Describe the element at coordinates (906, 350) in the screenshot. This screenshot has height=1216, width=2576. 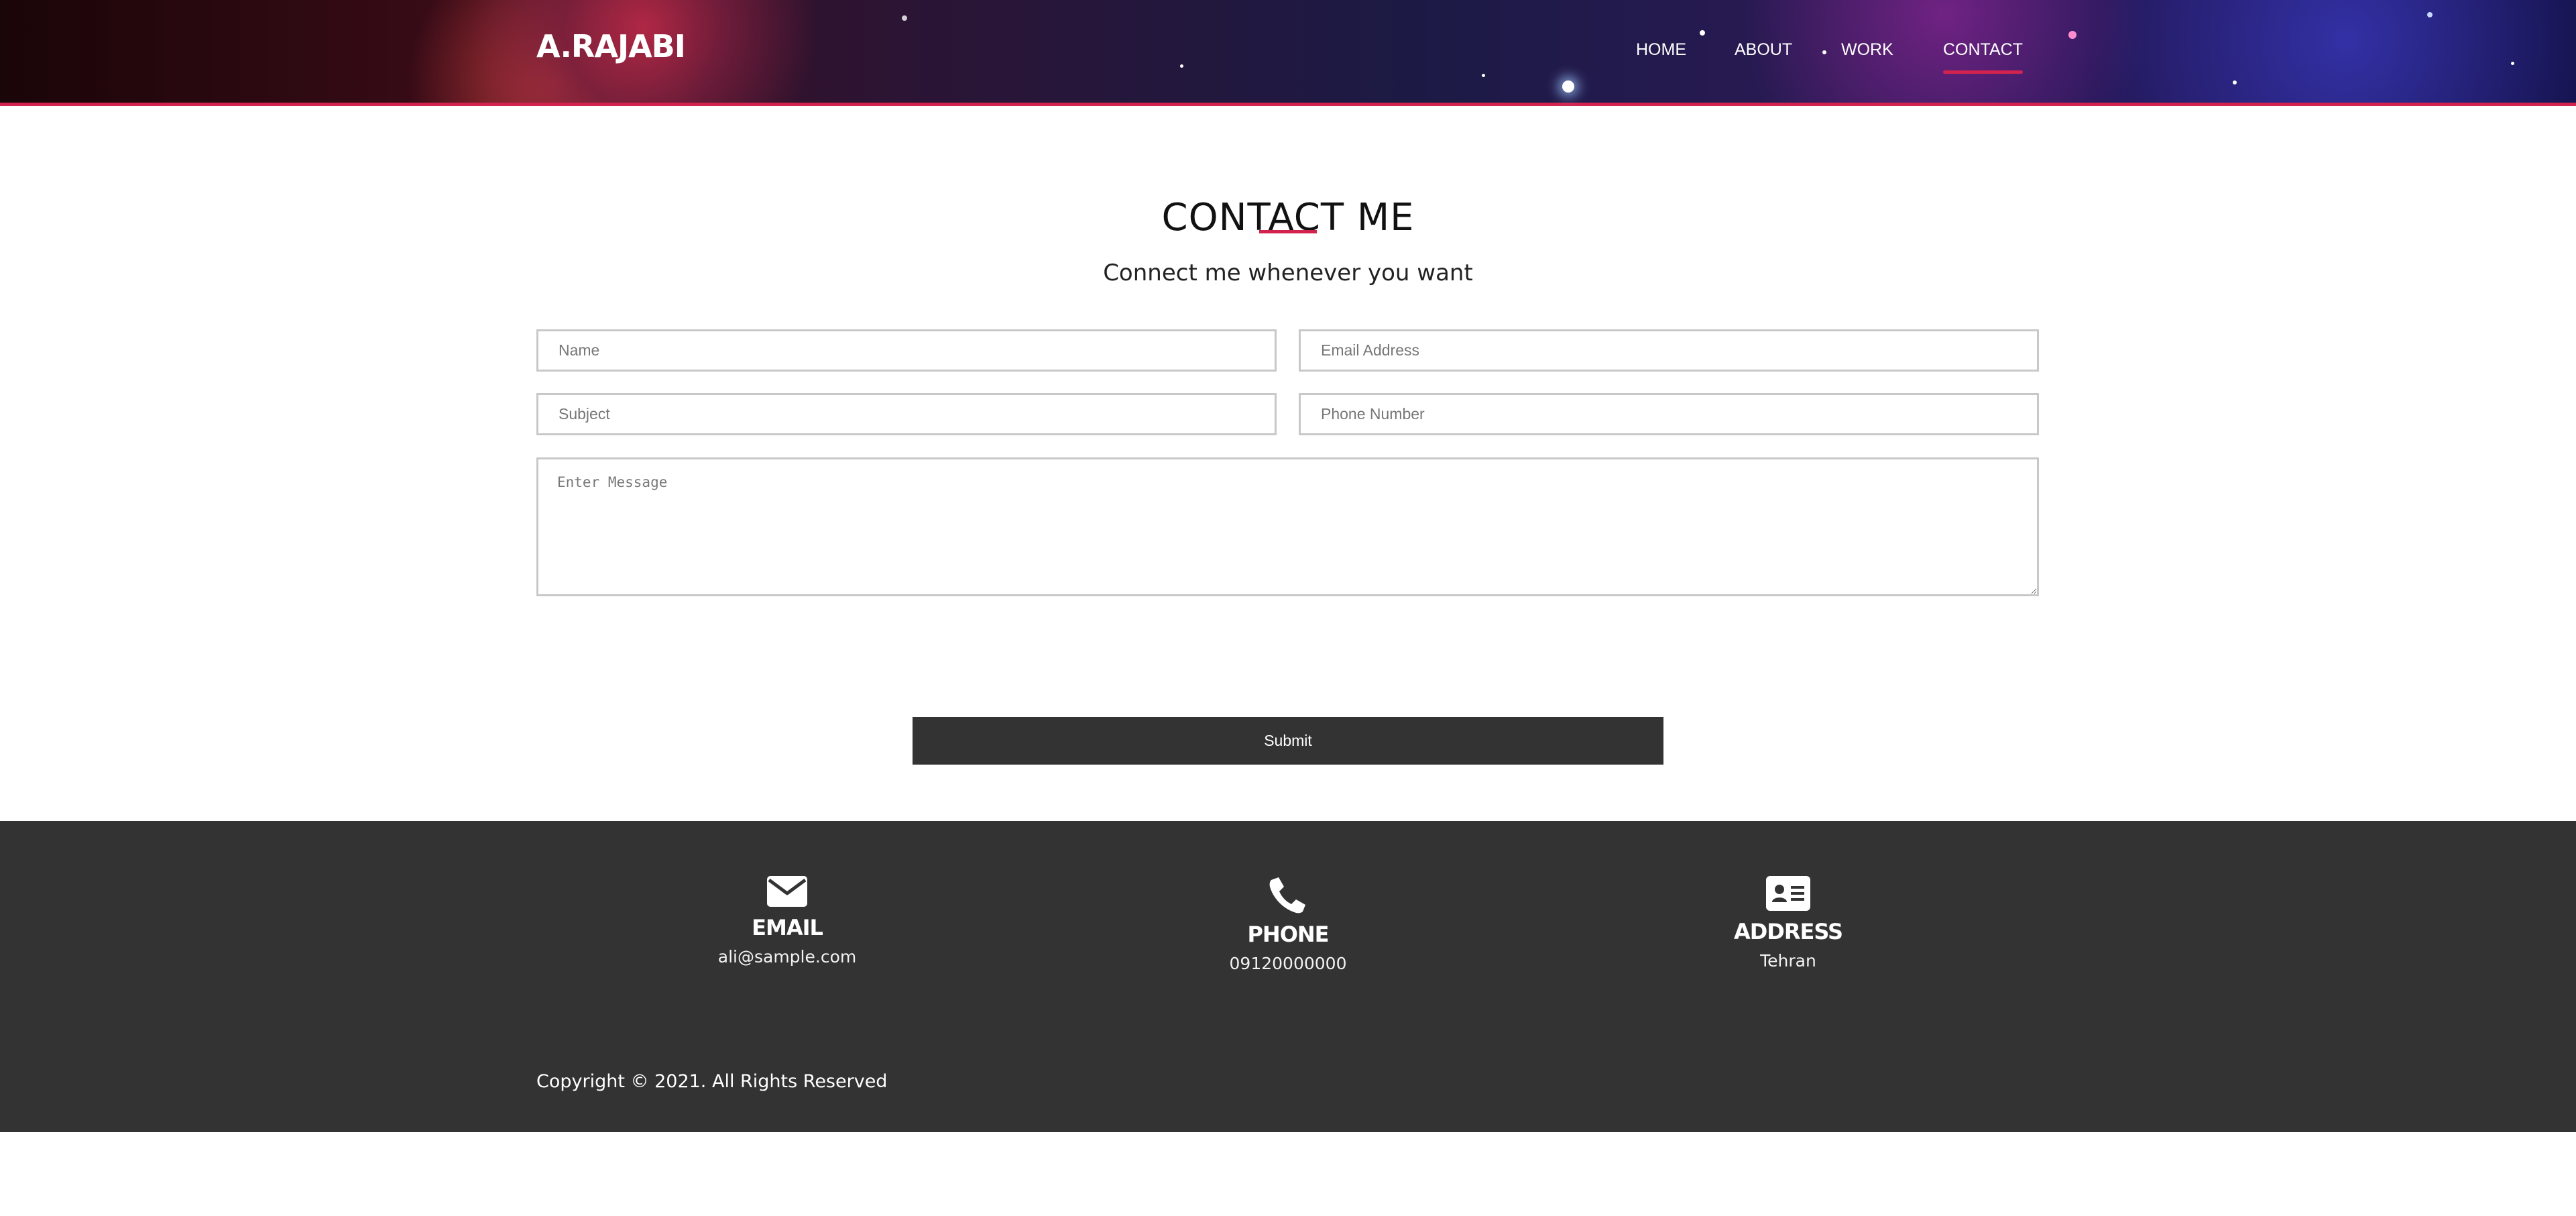
I see `name-input` at that location.